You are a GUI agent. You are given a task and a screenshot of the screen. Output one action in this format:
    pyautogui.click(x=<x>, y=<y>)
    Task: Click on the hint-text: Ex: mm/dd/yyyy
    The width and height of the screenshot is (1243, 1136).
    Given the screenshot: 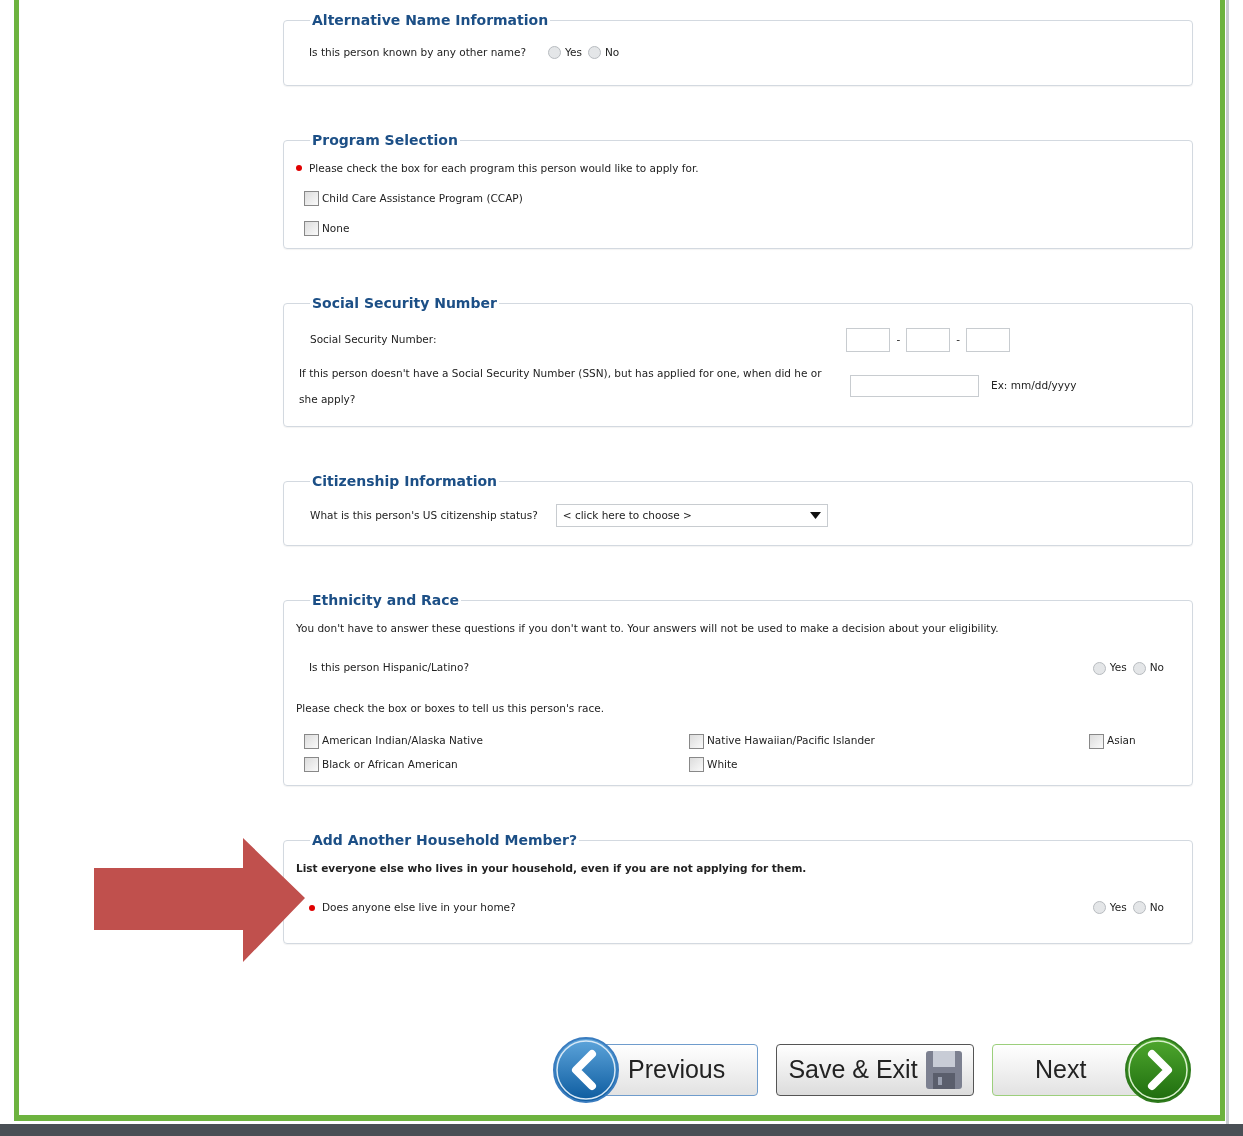 What is the action you would take?
    pyautogui.click(x=1034, y=386)
    